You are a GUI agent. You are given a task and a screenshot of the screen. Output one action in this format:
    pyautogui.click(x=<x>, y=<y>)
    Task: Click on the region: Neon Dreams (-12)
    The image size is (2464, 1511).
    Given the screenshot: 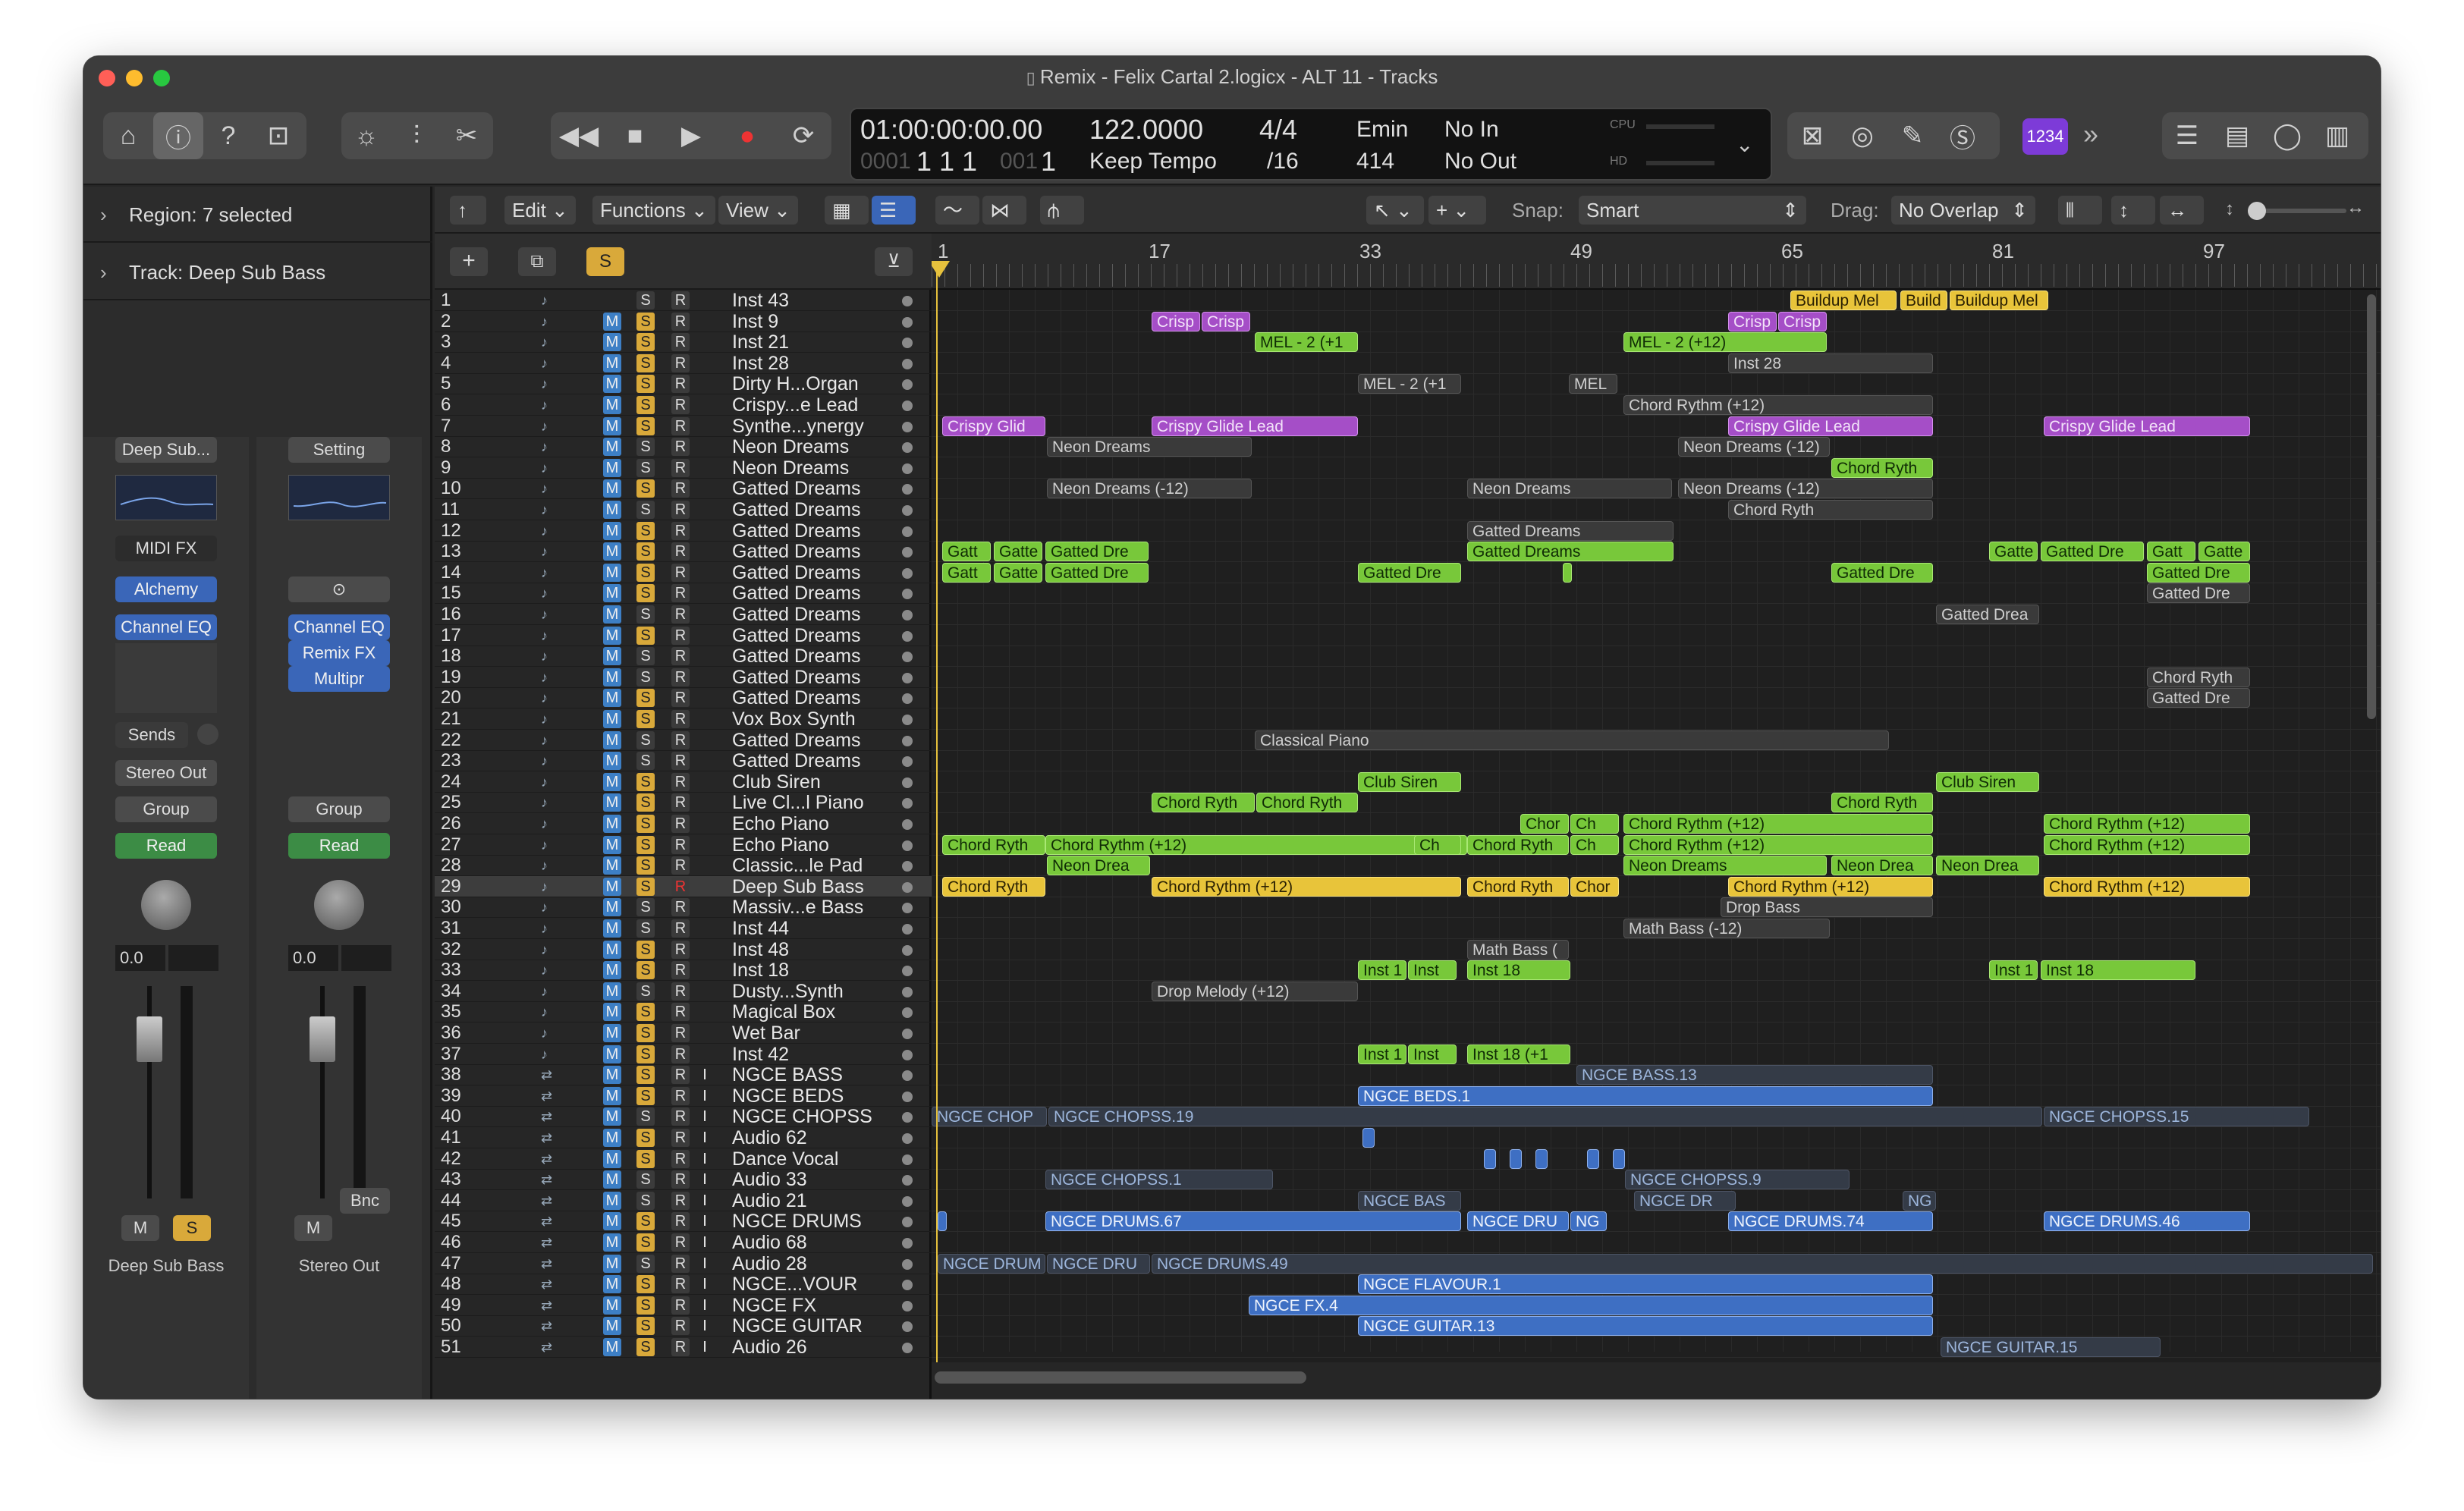 What is the action you would take?
    pyautogui.click(x=1754, y=447)
    